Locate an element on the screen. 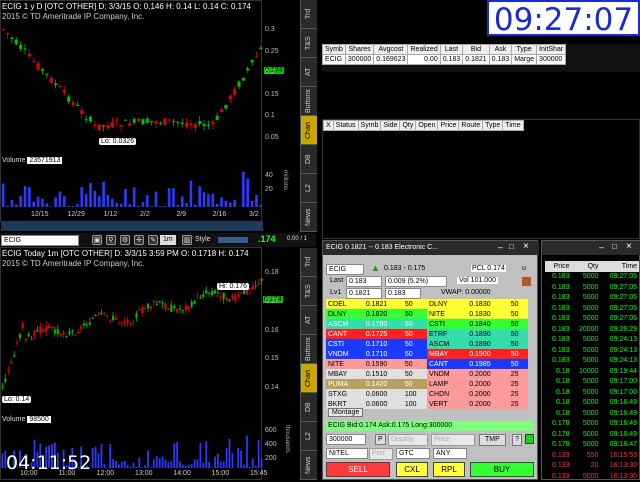 Image resolution: width=640 pixels, height=482 pixels. column-header: Route is located at coordinates (471, 126).